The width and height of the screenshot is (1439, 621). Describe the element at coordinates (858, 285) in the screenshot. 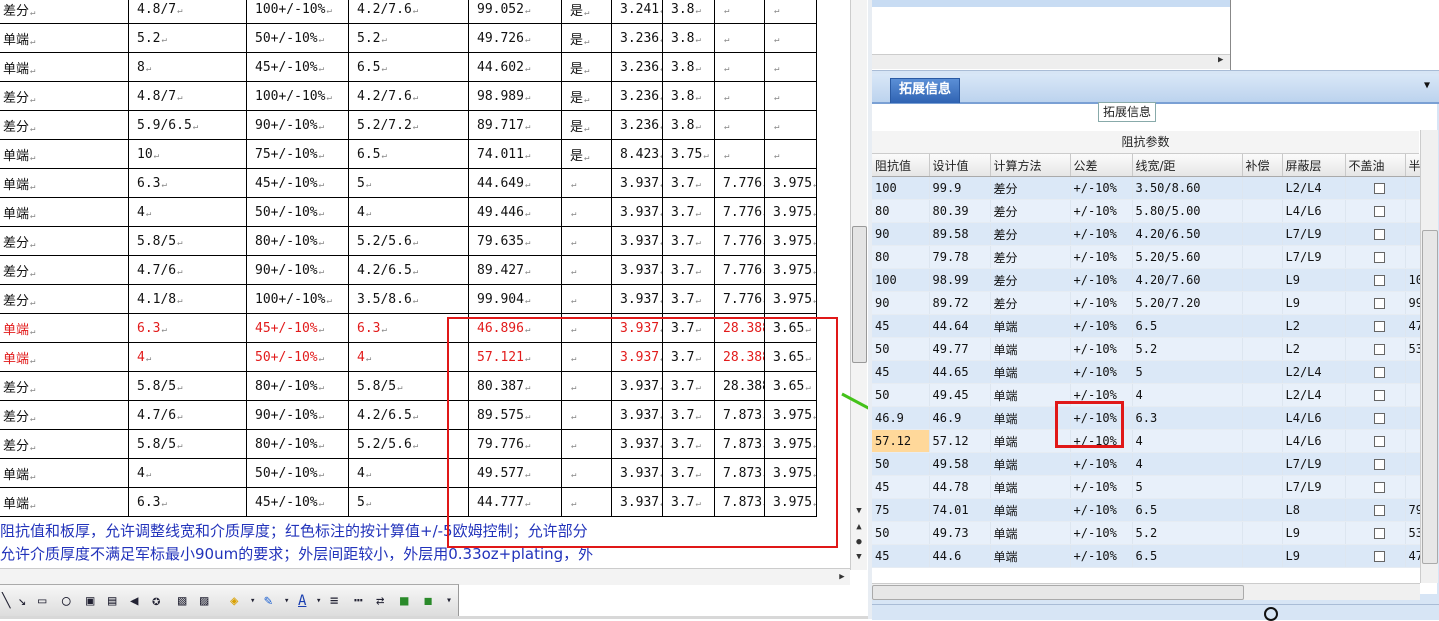

I see `doc-vertical-scrollbar: ▼ ▲ ● ▼` at that location.